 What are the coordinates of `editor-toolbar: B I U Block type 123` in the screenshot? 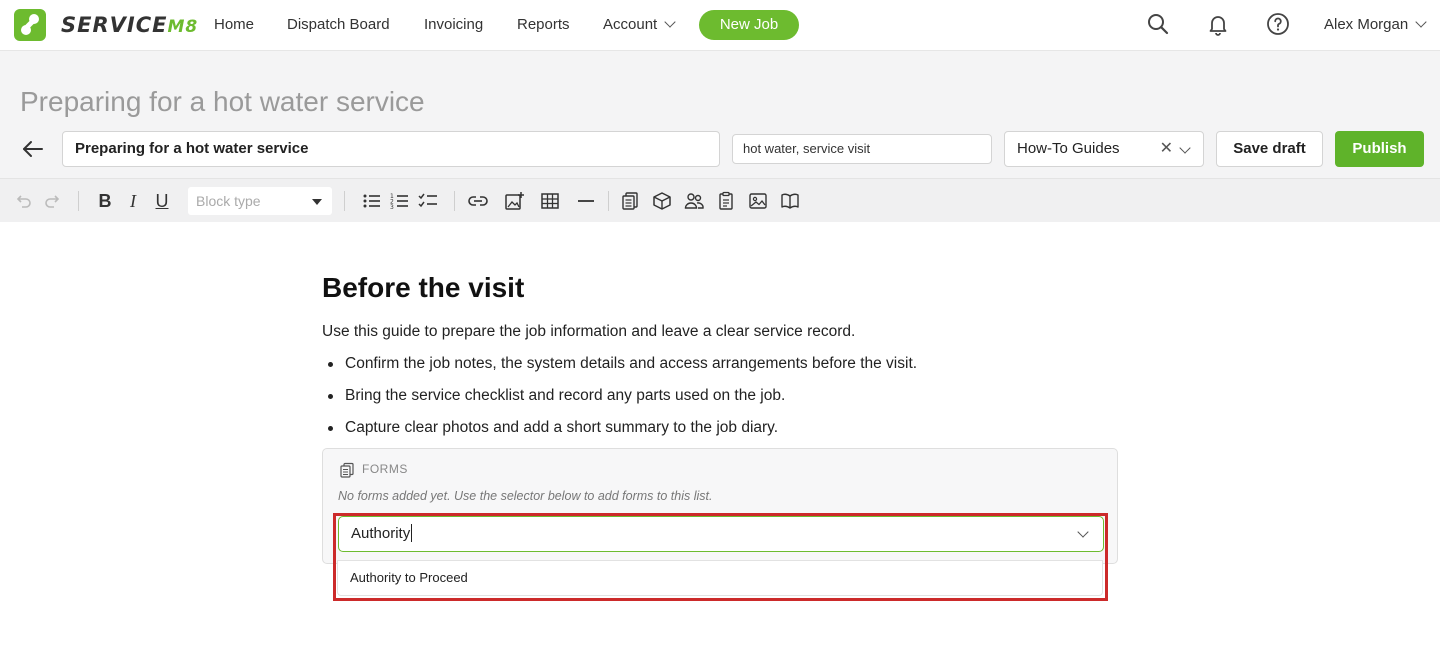 It's located at (720, 200).